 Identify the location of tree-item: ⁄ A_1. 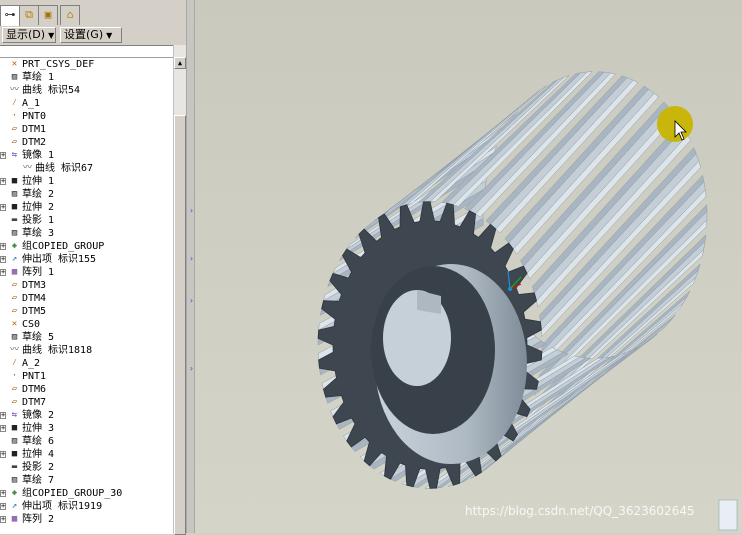
(86, 103).